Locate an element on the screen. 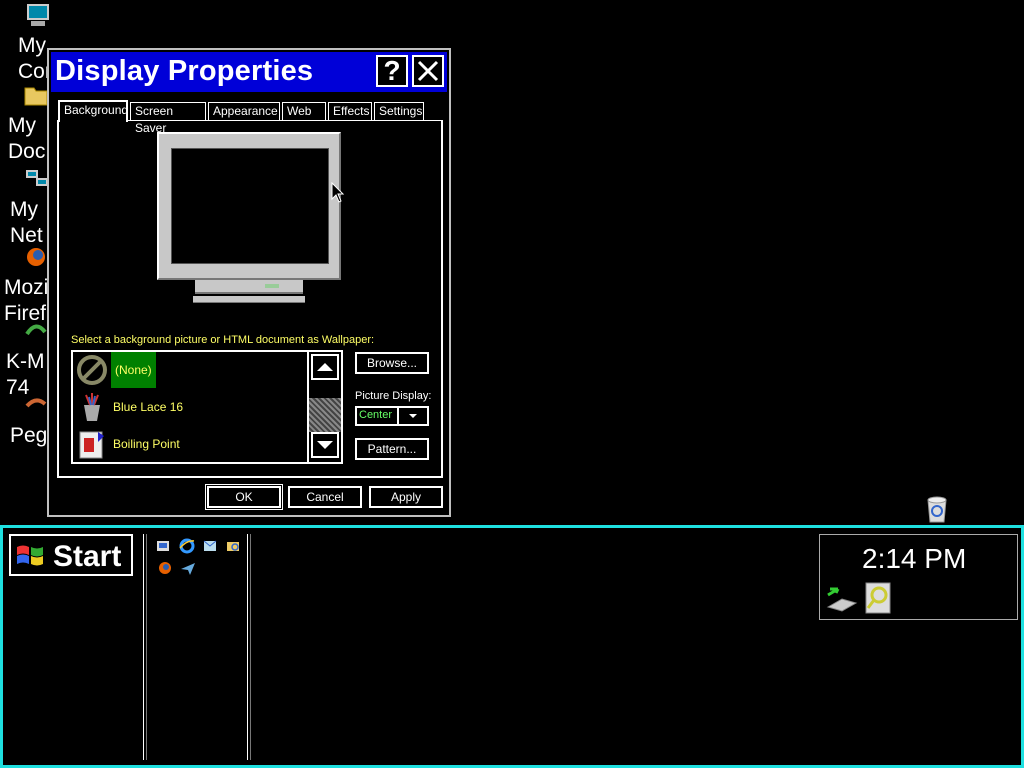 This screenshot has width=1024, height=768. start-label: Start is located at coordinates (87, 556).